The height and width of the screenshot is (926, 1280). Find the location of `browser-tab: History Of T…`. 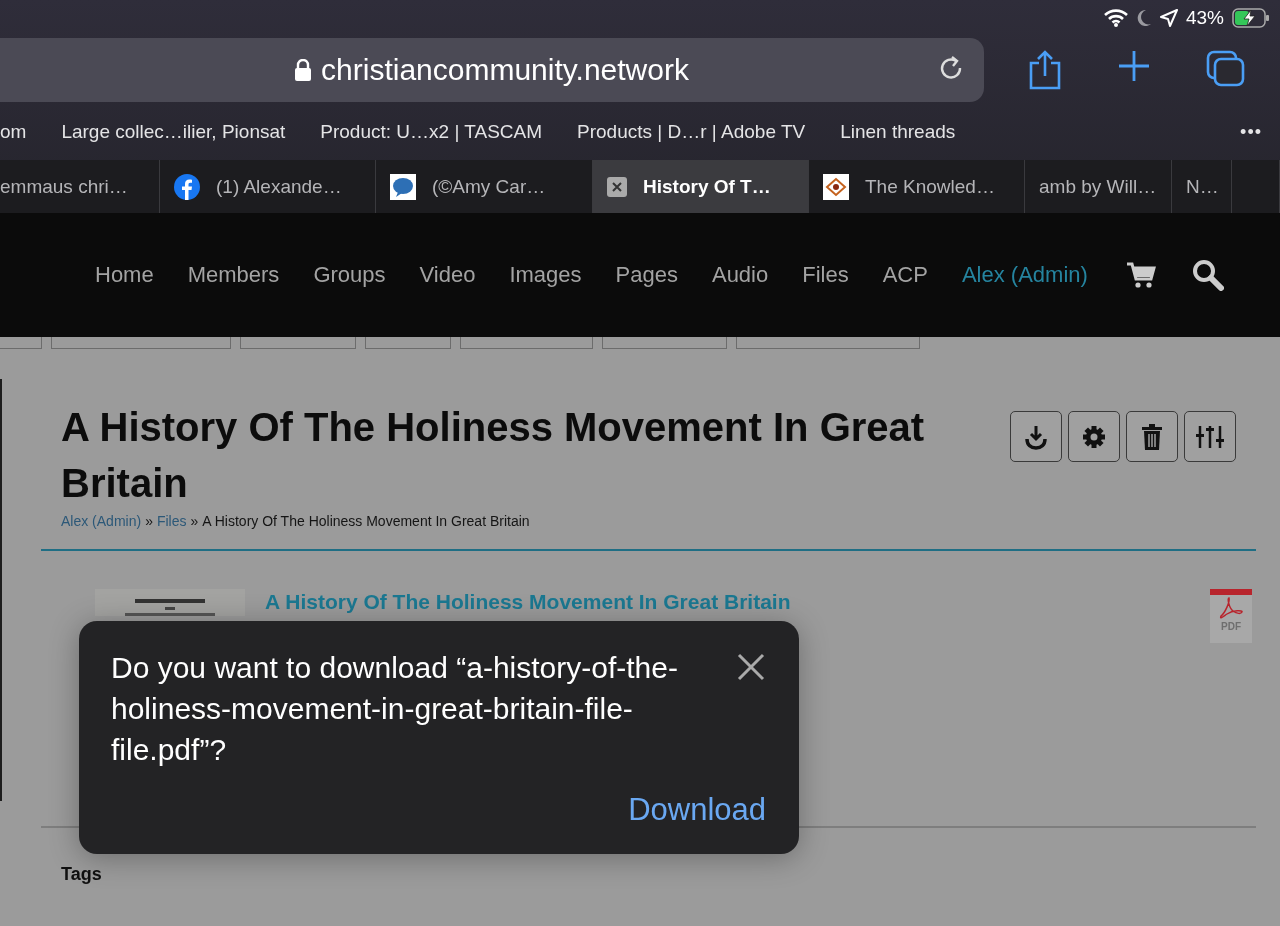

browser-tab: History Of T… is located at coordinates (701, 186).